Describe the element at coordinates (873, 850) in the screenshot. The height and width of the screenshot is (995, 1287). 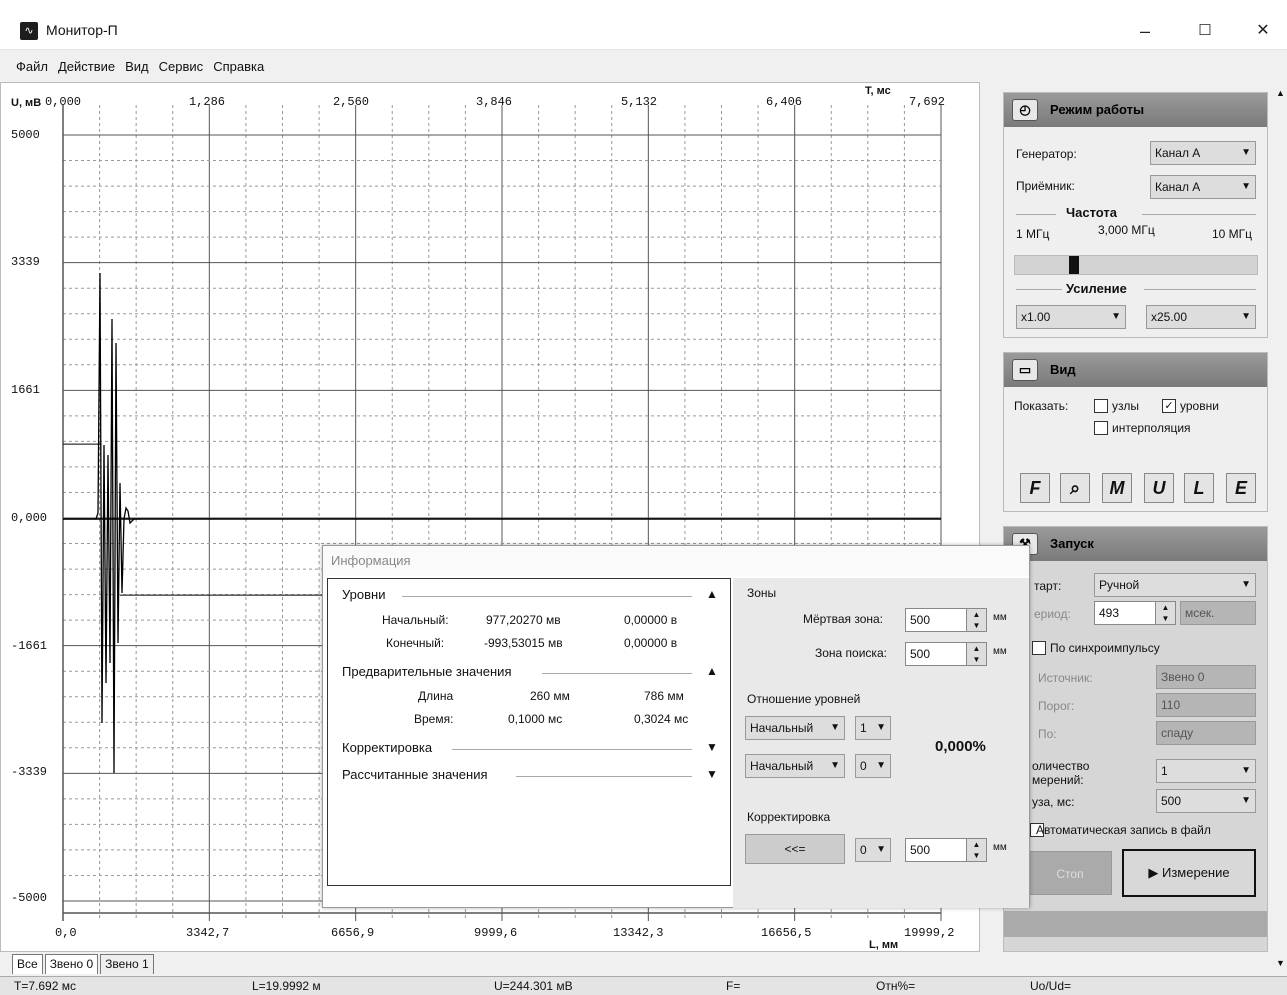
I see `correction-n-select: 0 ▼` at that location.